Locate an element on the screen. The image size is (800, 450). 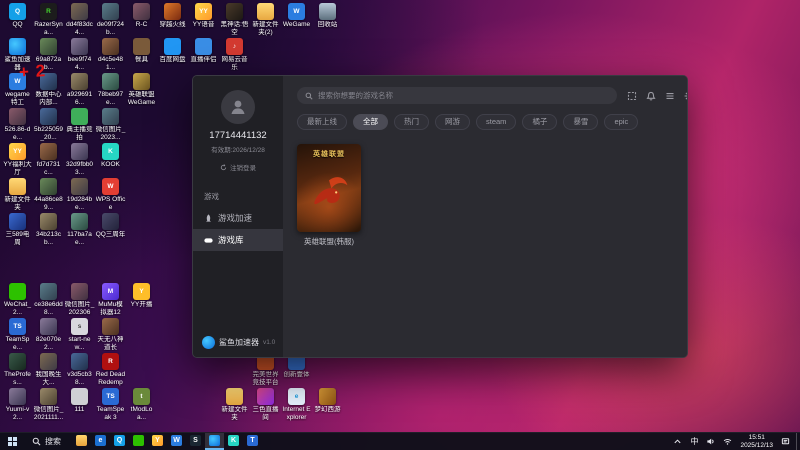
filter-tab: 网游 is located at coordinates (452, 122).